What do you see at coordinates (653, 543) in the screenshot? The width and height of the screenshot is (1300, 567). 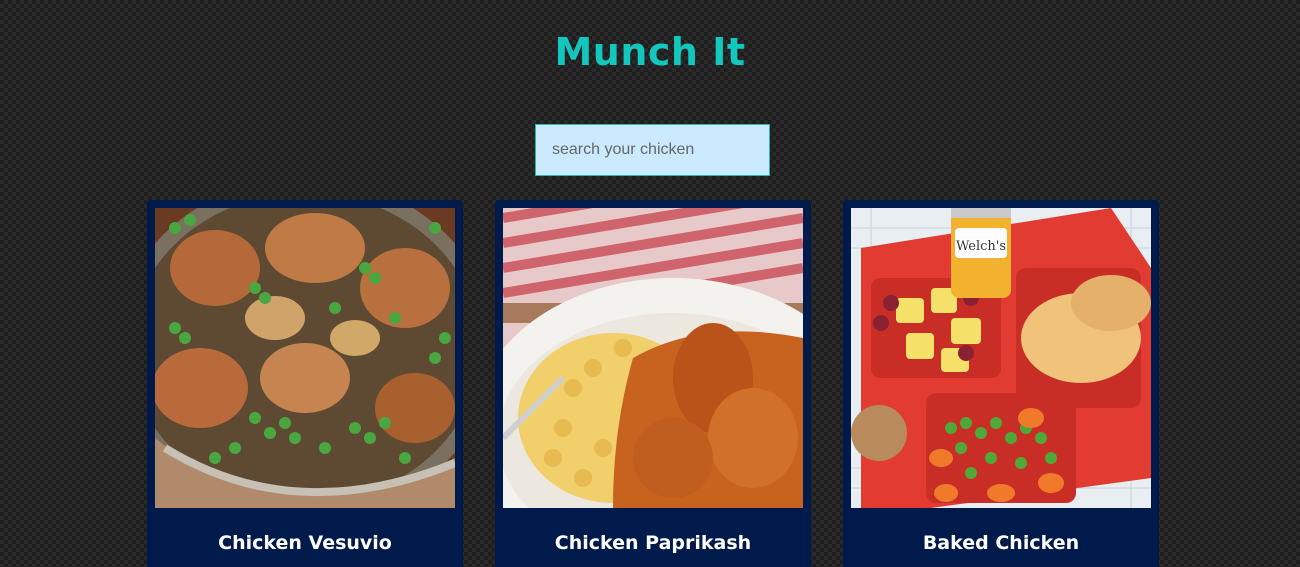 I see `recipe-name: Chicken Paprikash` at bounding box center [653, 543].